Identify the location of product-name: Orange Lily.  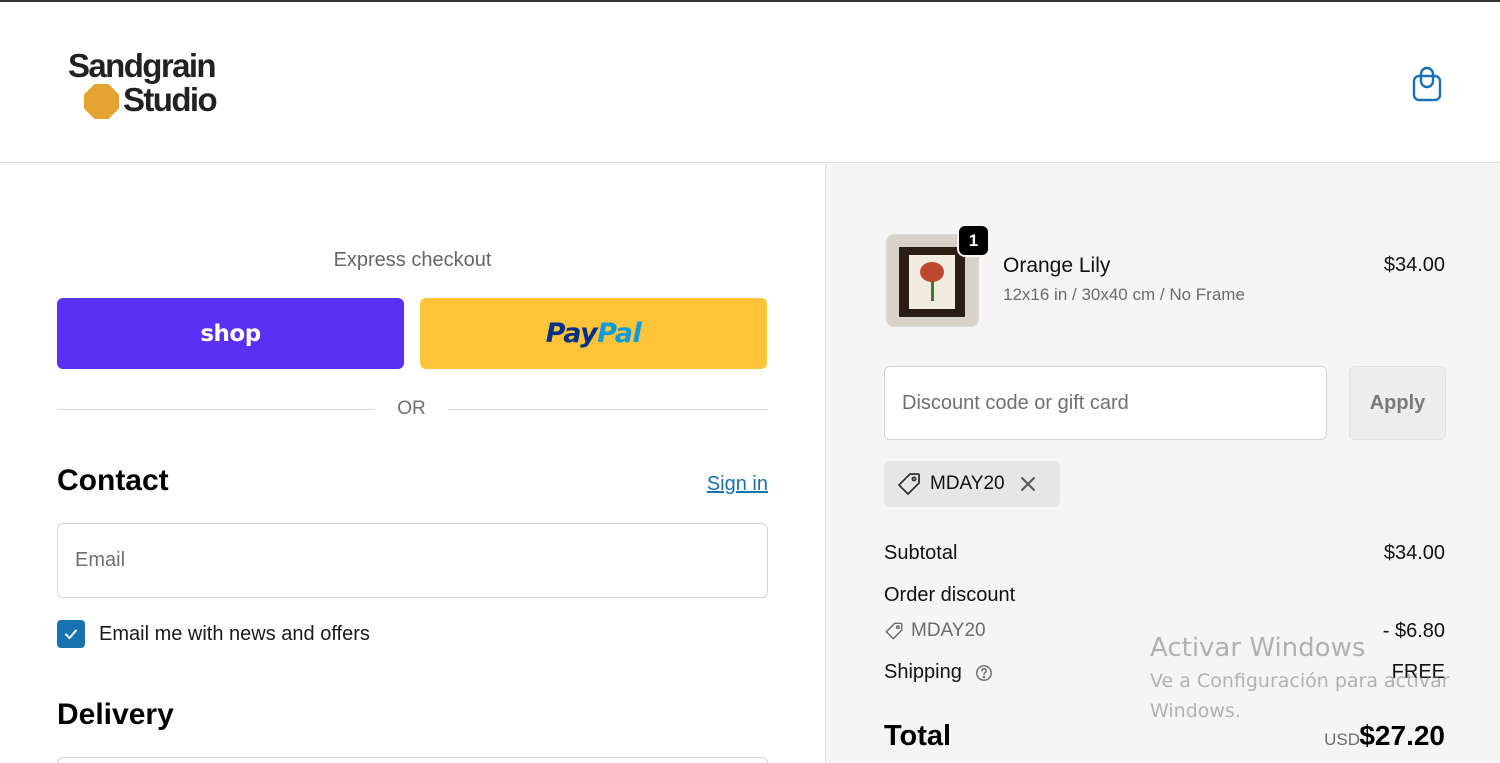
(1057, 265).